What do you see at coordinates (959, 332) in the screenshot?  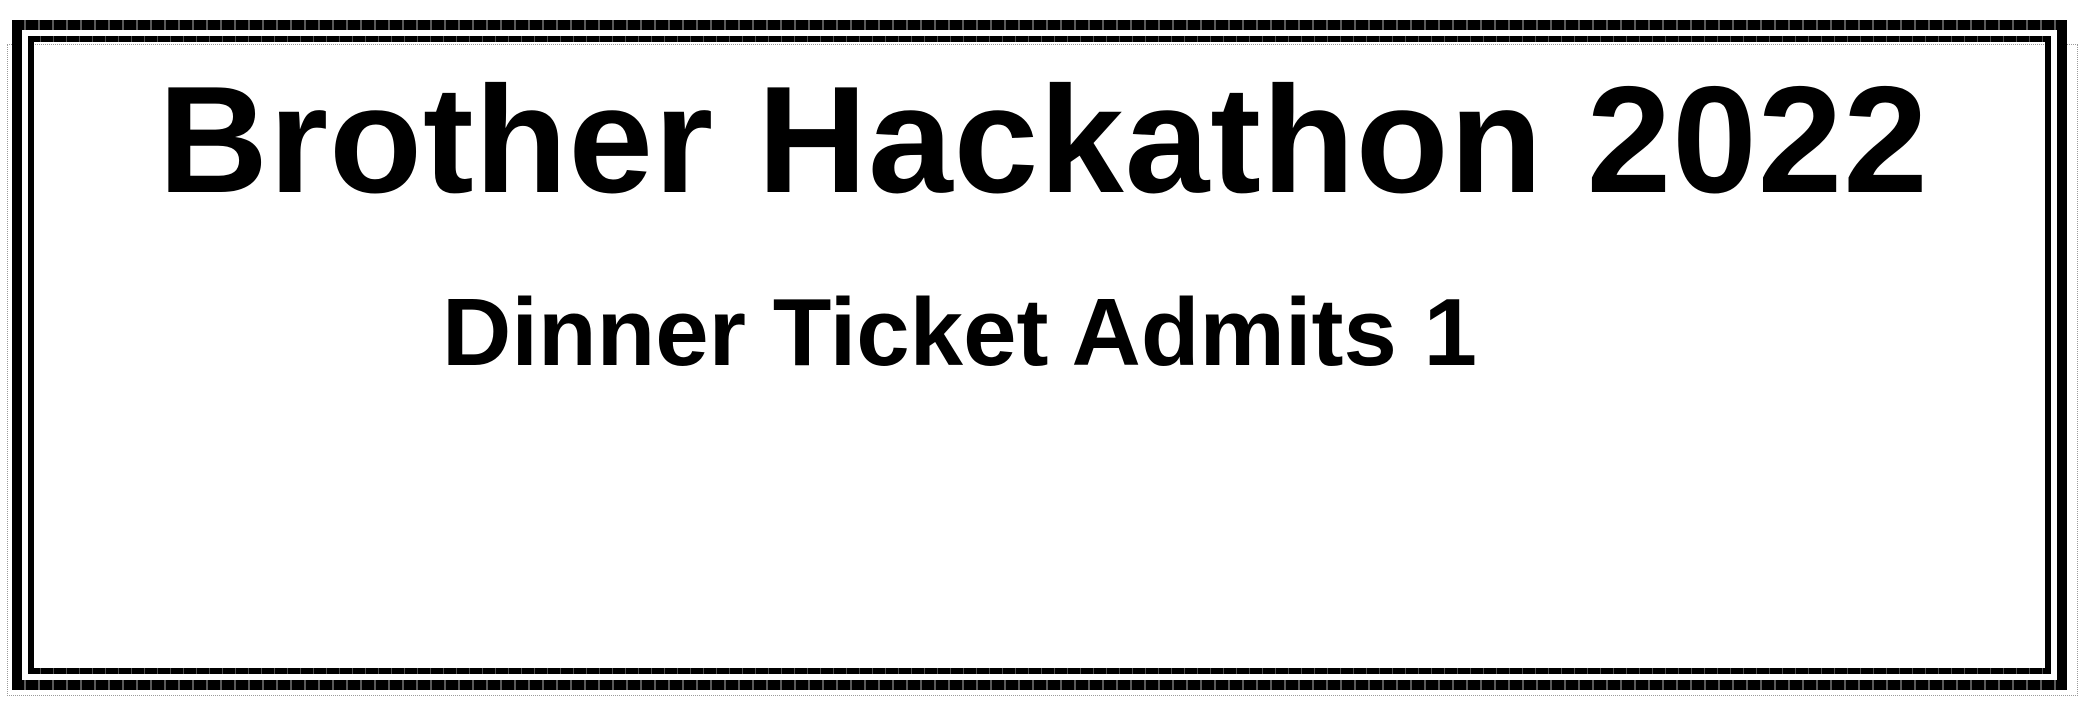 I see `ticket-subtitle: Dinner Ticket Admits 1` at bounding box center [959, 332].